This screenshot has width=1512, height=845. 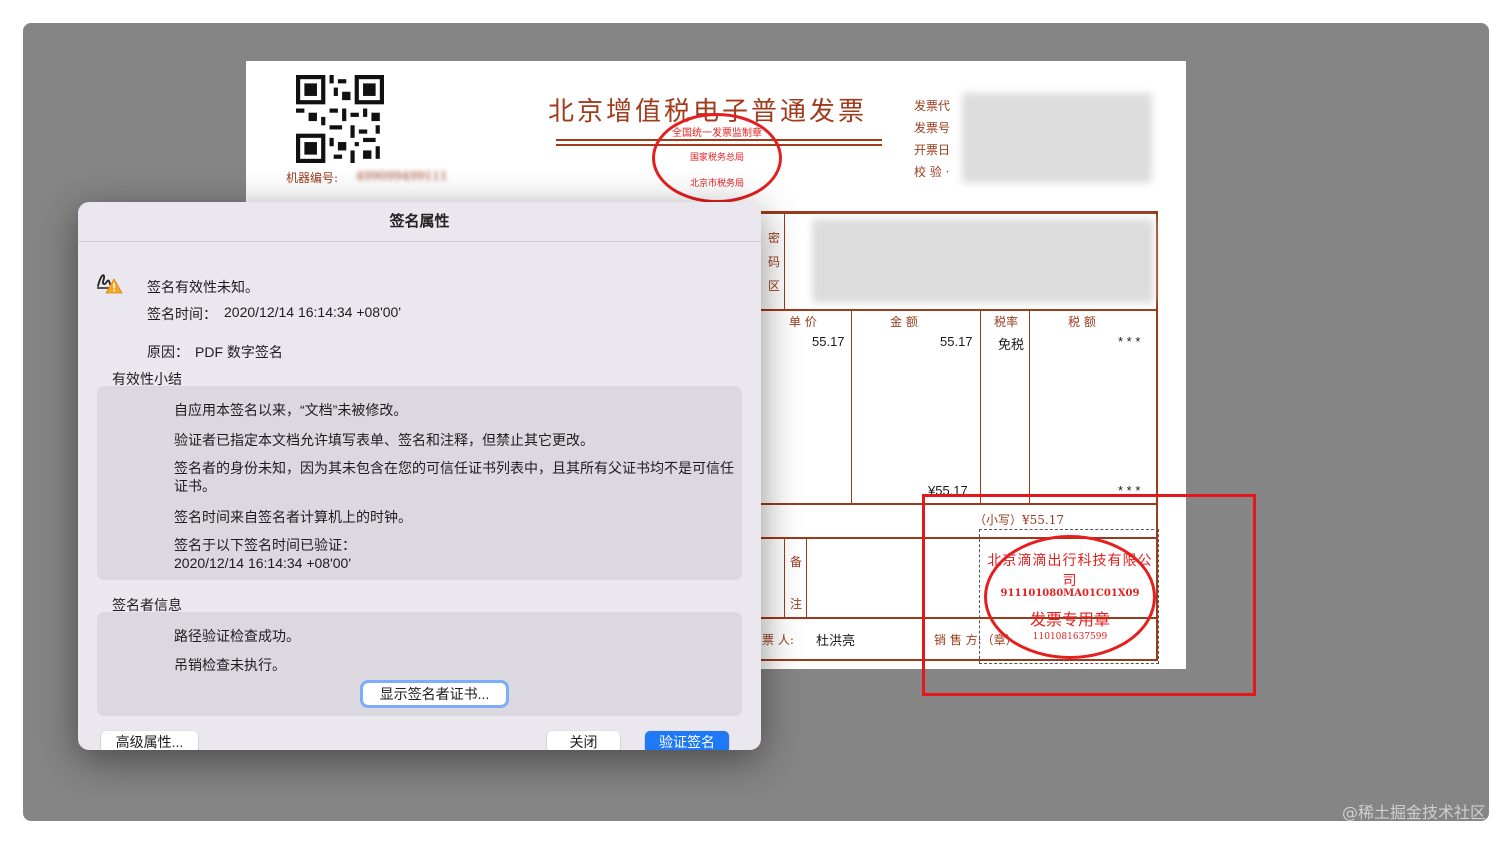 I want to click on meta-label-check: 校 验 ·, so click(x=932, y=172).